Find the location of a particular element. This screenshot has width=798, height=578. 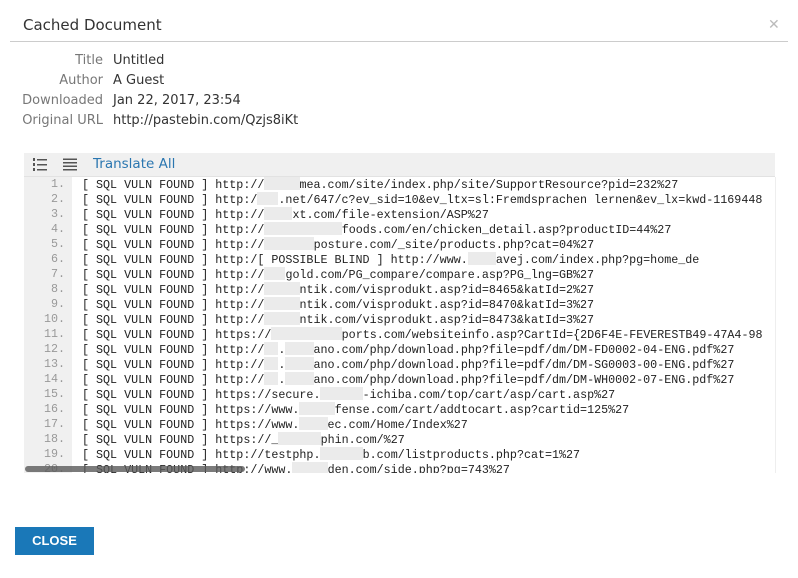

meta-label: Original URL is located at coordinates (62, 120).